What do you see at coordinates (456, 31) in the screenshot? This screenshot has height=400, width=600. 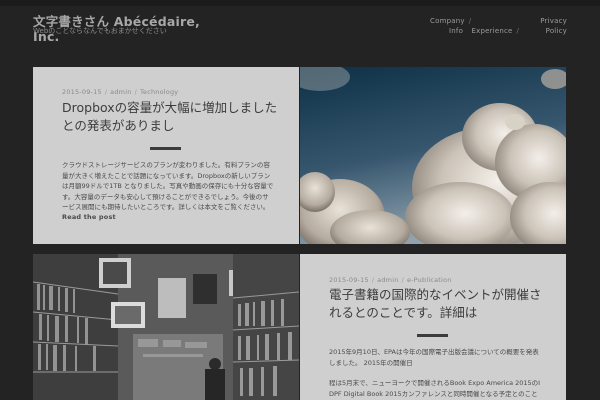 I see `nav-link-info: Info` at bounding box center [456, 31].